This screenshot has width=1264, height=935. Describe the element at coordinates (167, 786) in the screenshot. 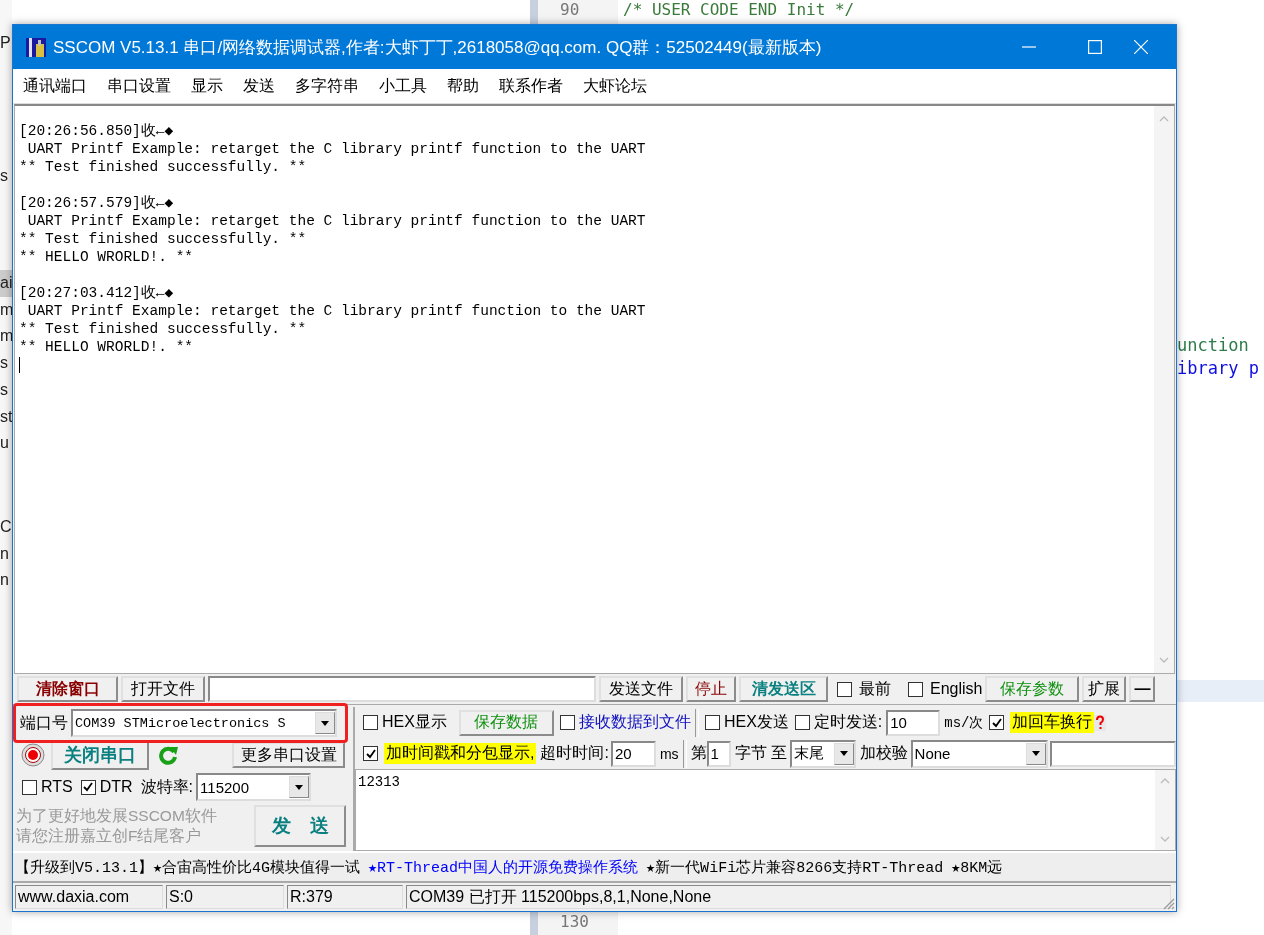

I see `baud-label: 波特率:` at that location.